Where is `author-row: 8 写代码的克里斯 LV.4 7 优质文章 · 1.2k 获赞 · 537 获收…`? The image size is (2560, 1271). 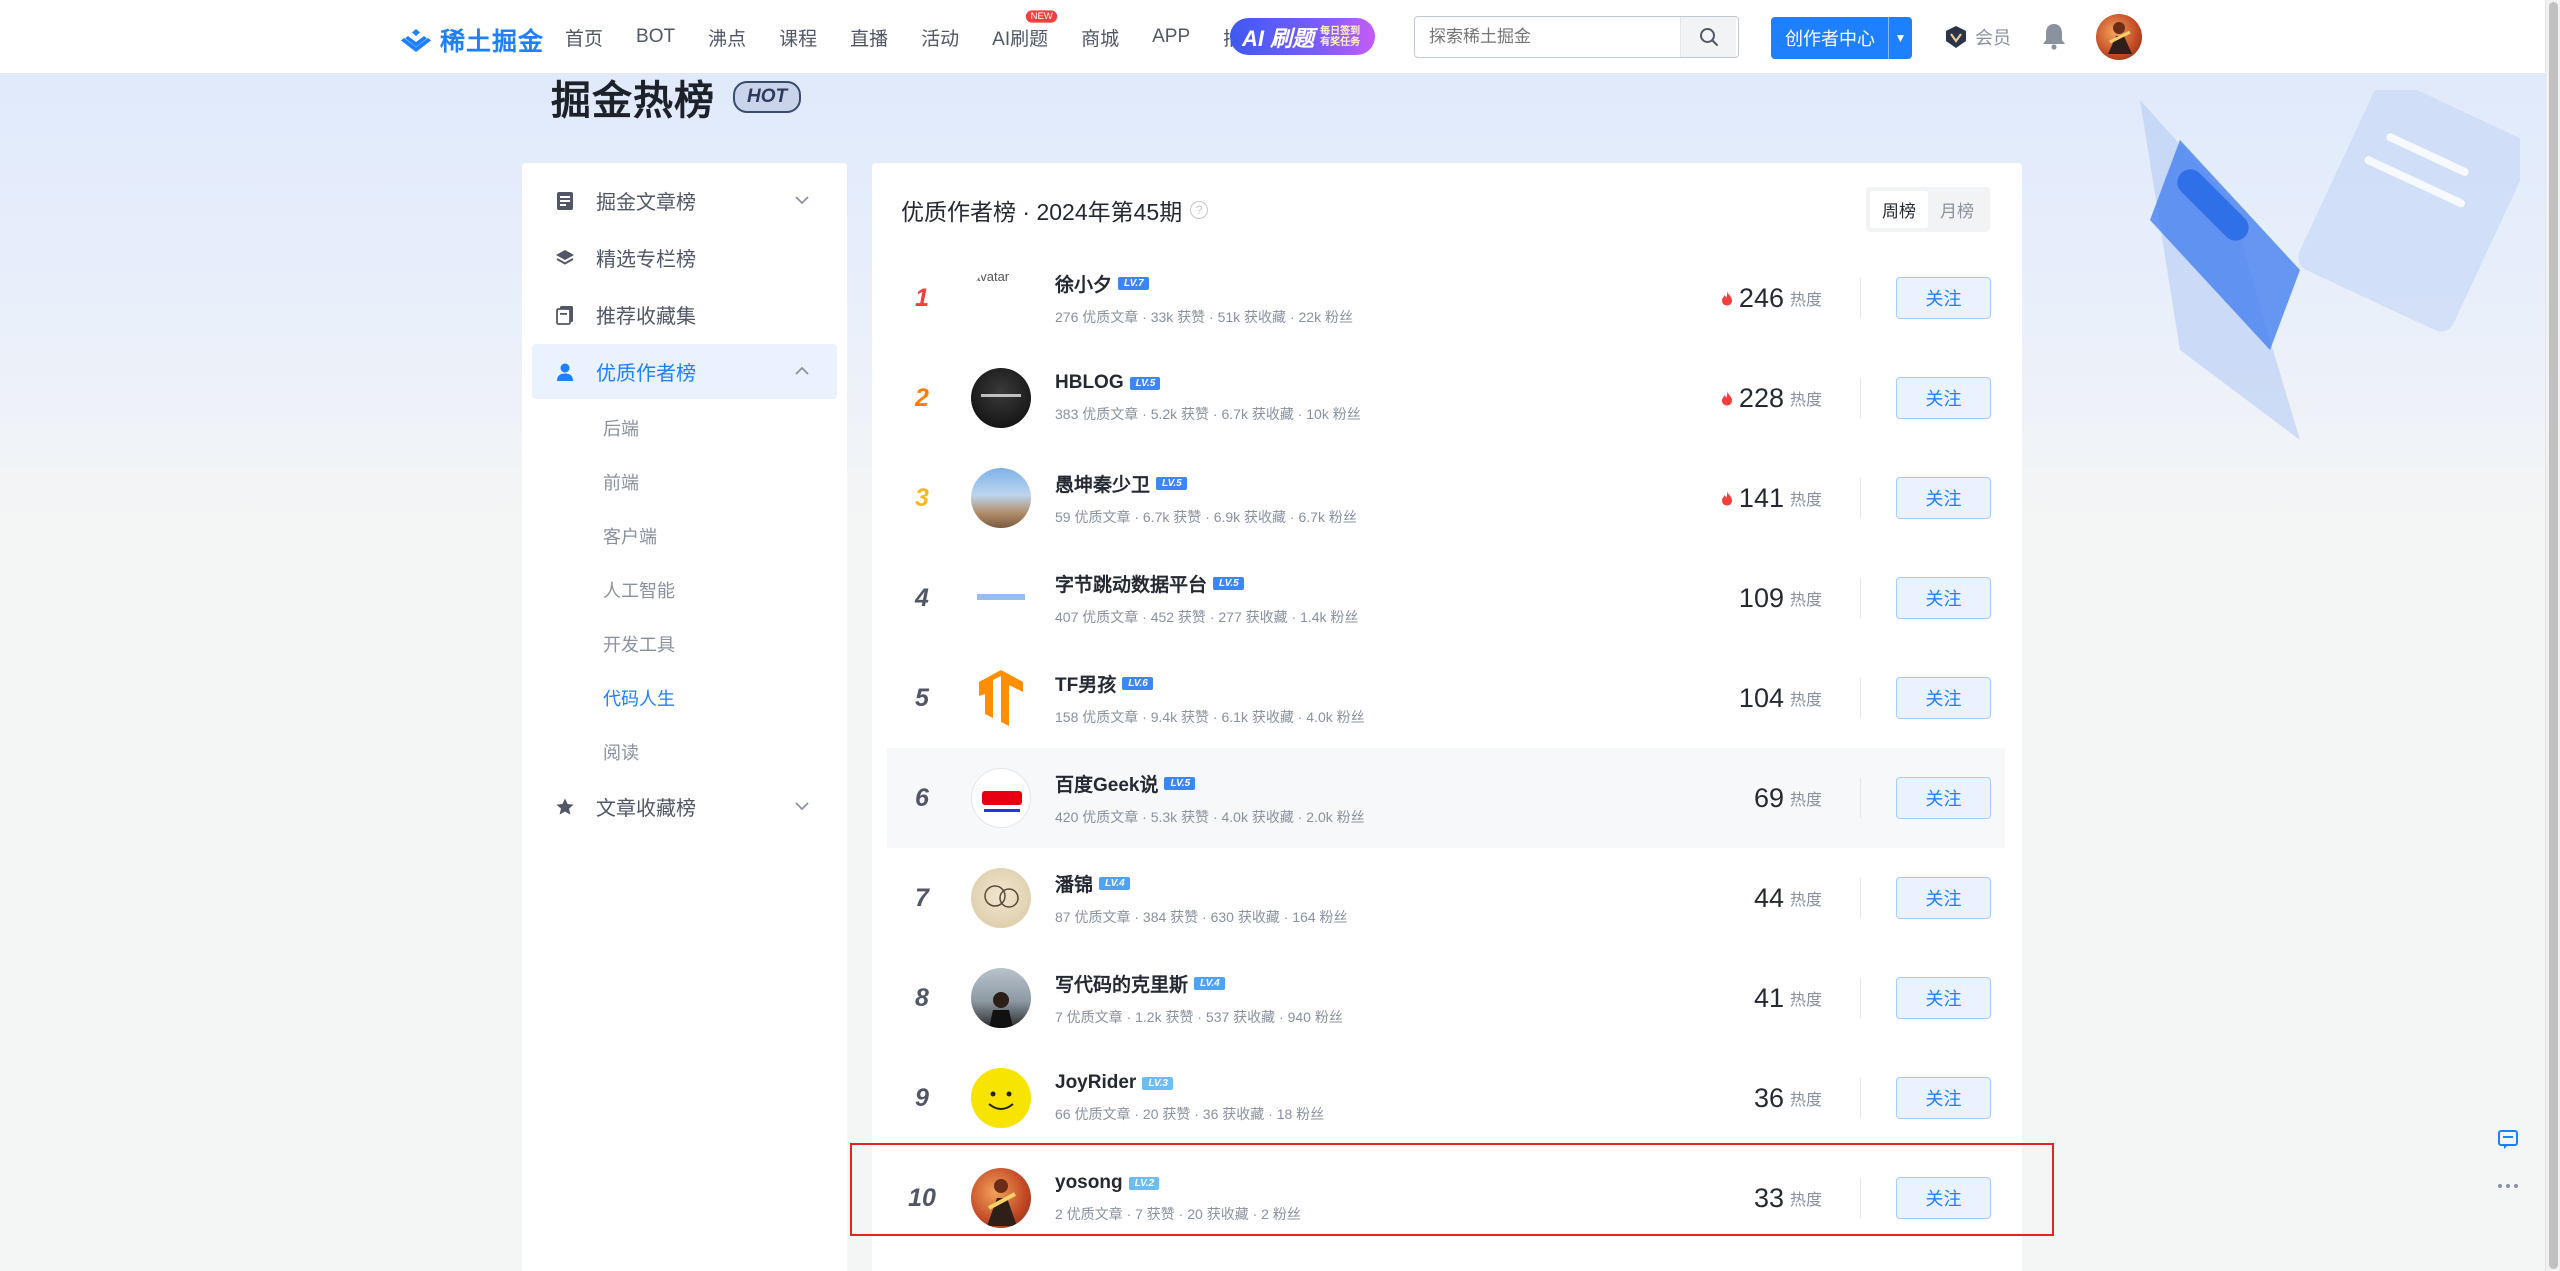
author-row: 8 写代码的克里斯 LV.4 7 优质文章 · 1.2k 获赞 · 537 获收… is located at coordinates (1446, 998).